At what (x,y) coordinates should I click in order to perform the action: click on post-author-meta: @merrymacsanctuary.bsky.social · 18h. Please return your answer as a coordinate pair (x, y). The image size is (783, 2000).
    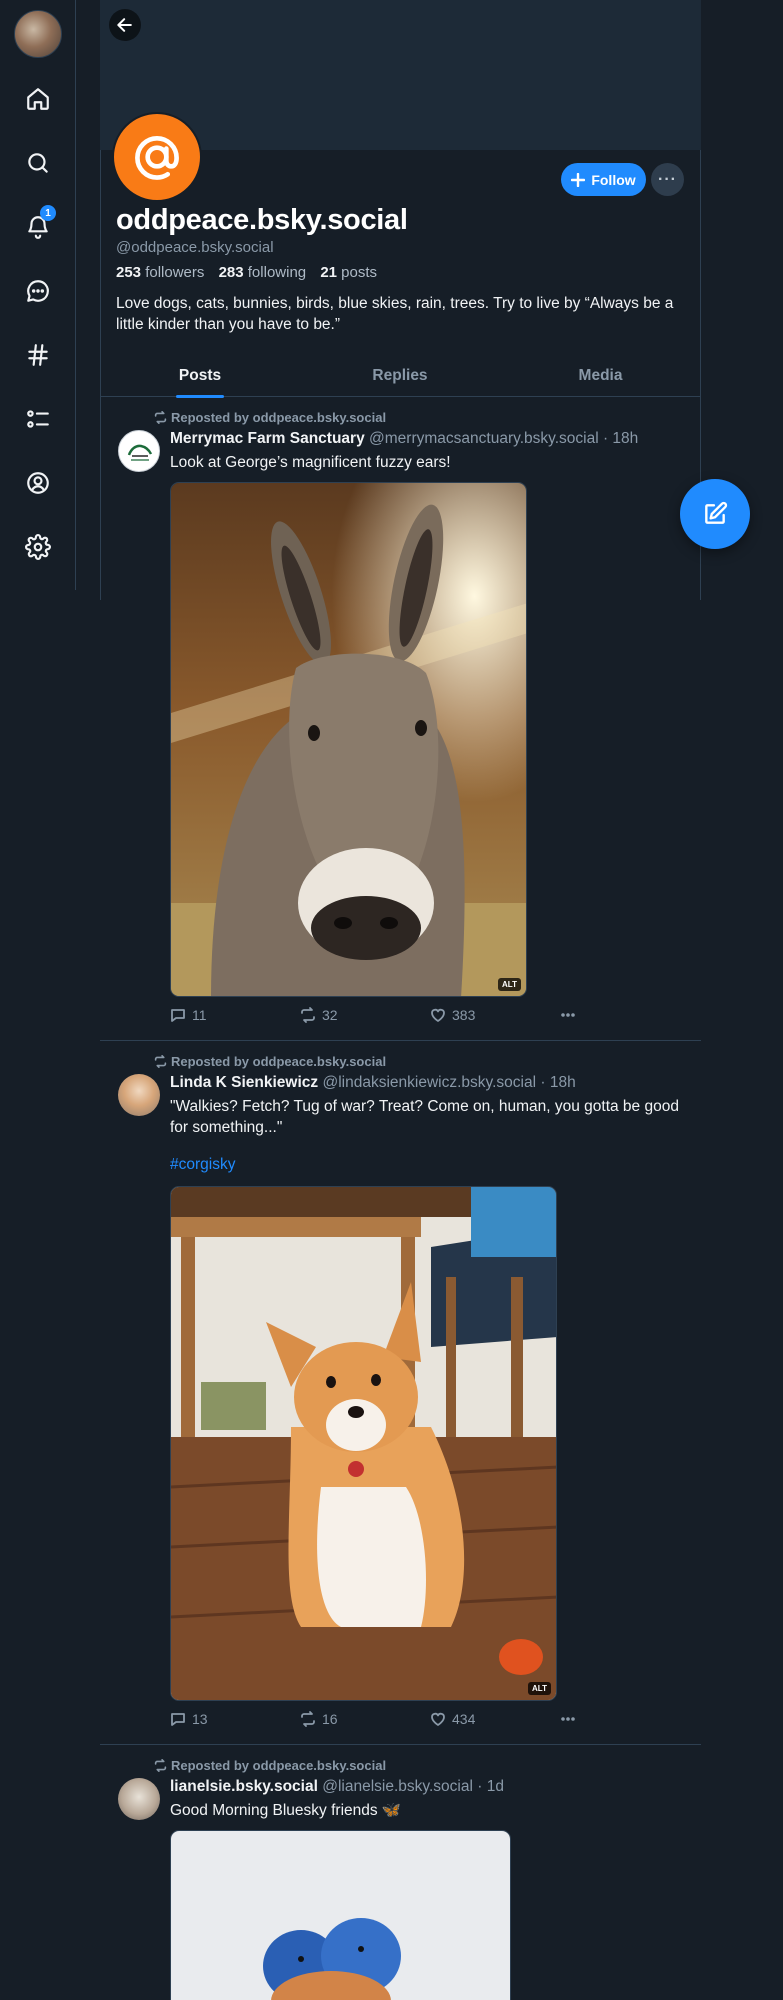
    Looking at the image, I should click on (503, 438).